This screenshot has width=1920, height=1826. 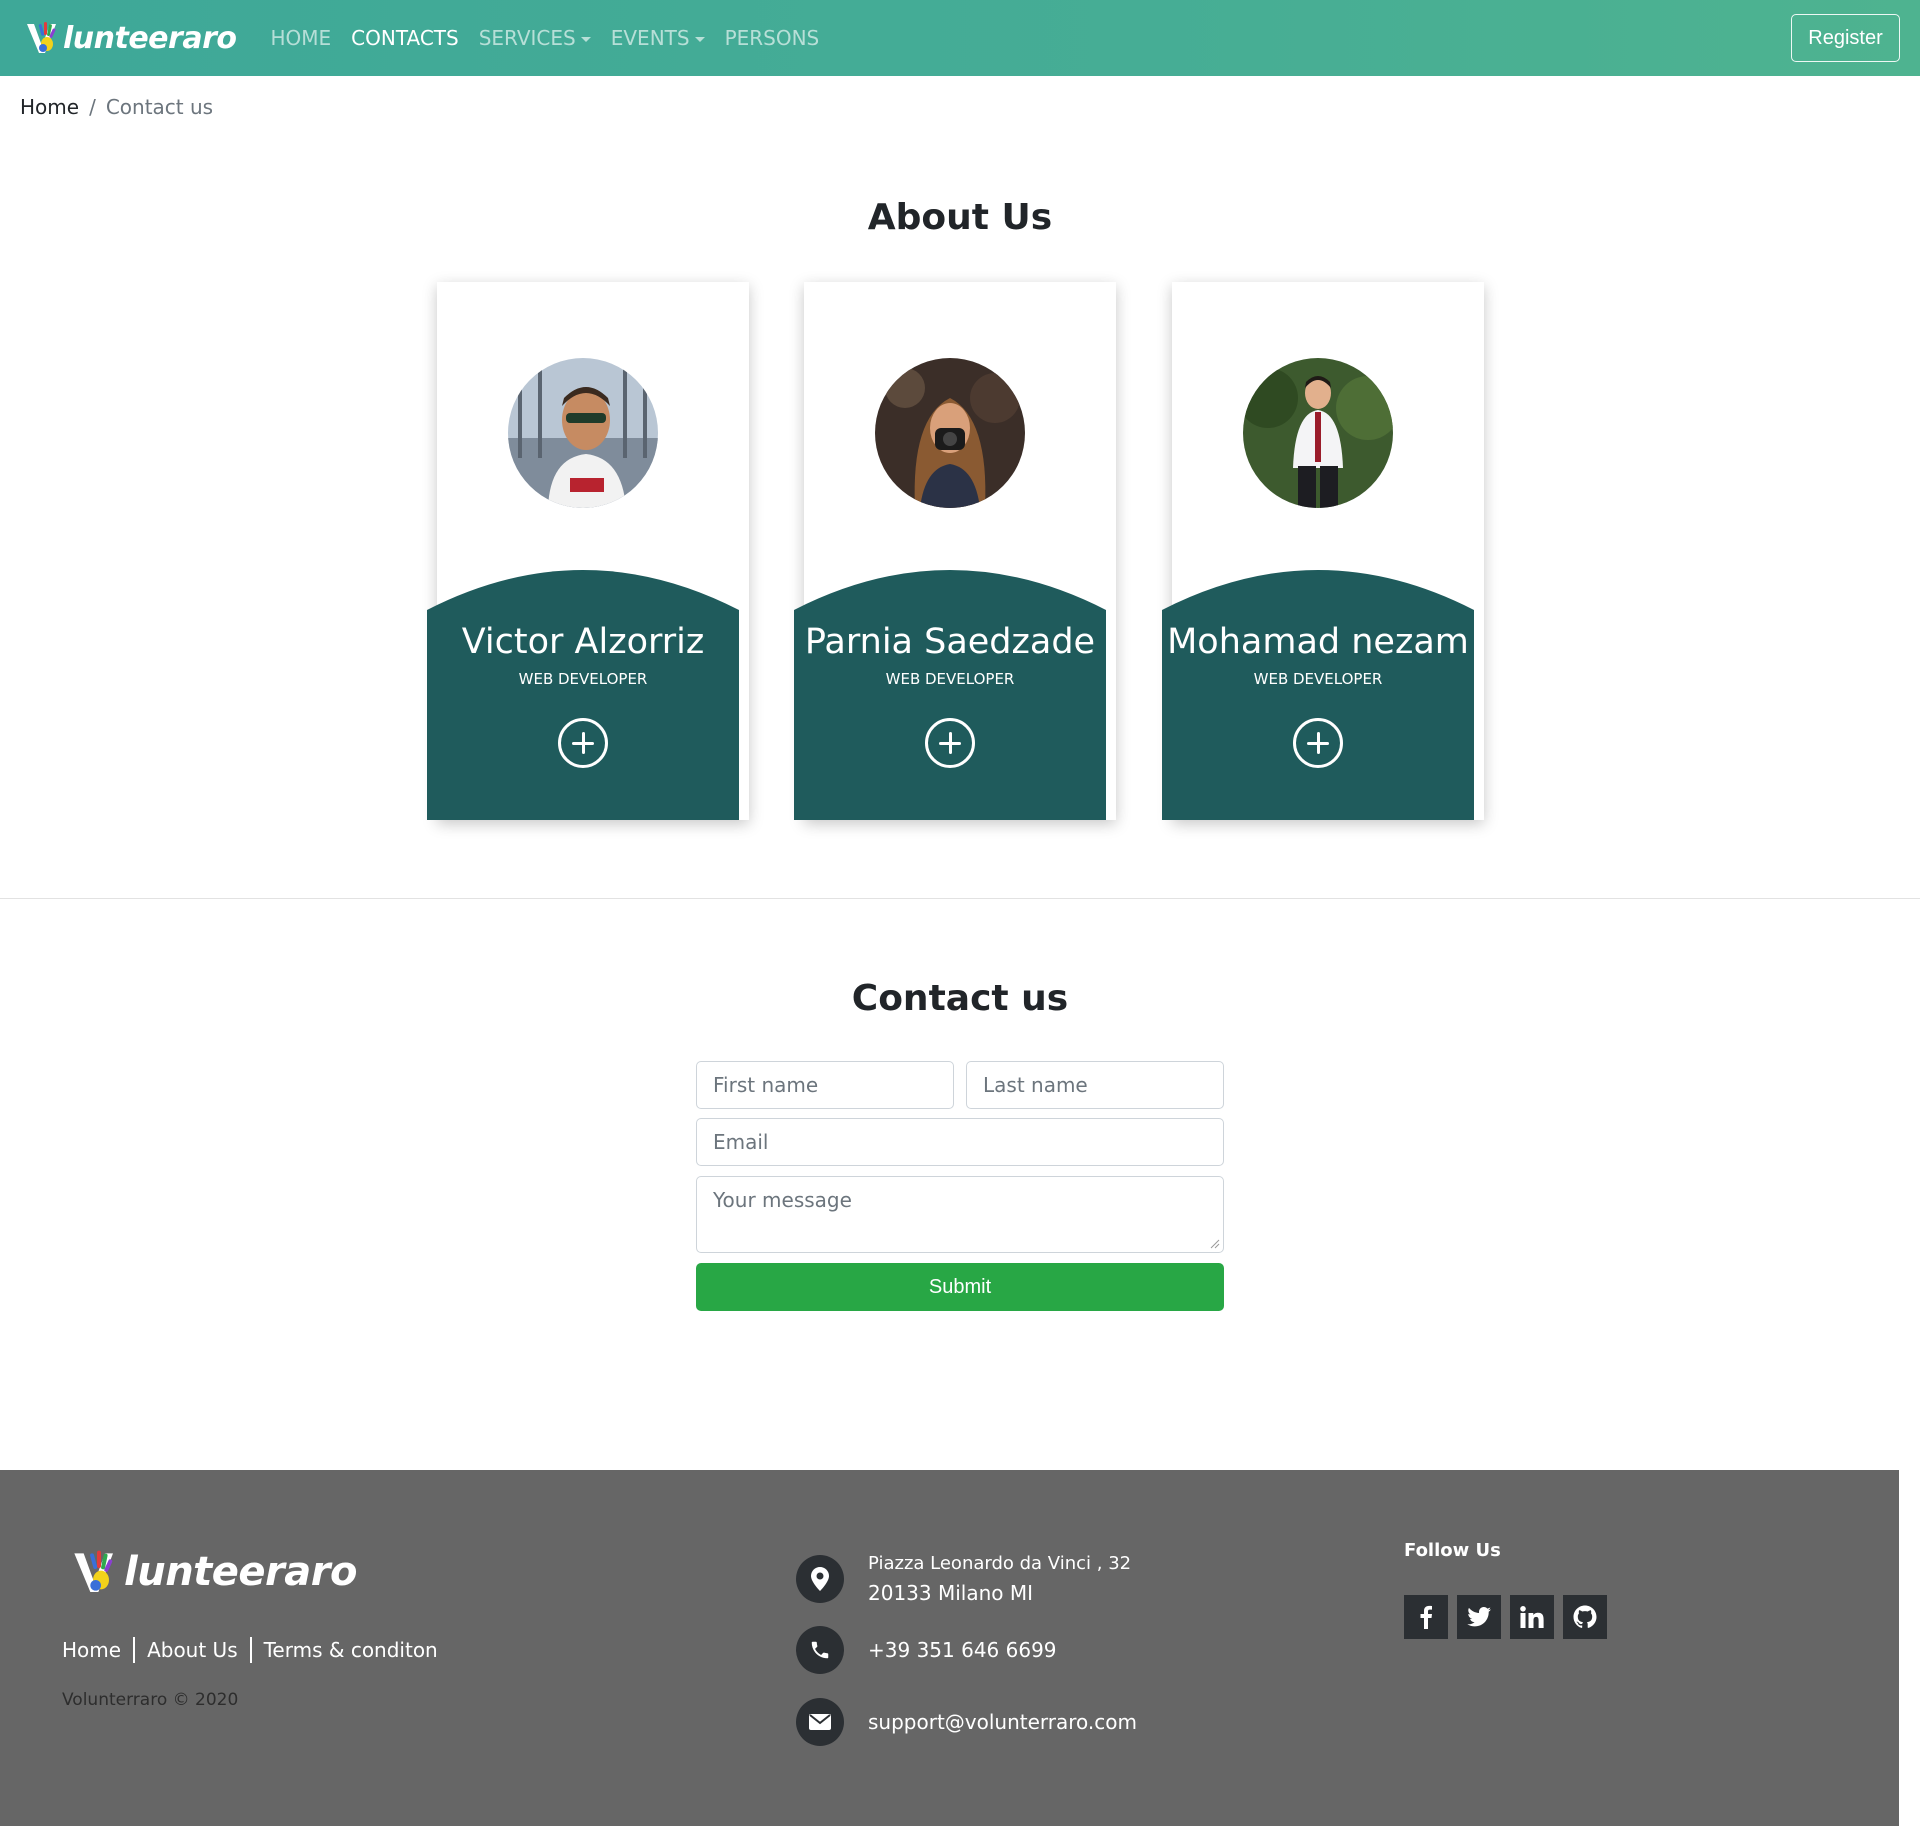 I want to click on member-name: Mohamad nezam, so click(x=1318, y=642).